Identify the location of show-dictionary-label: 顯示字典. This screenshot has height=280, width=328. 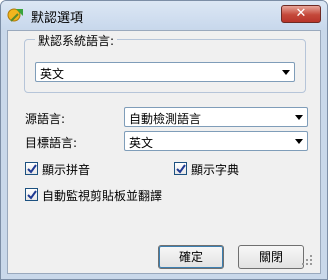
(215, 170).